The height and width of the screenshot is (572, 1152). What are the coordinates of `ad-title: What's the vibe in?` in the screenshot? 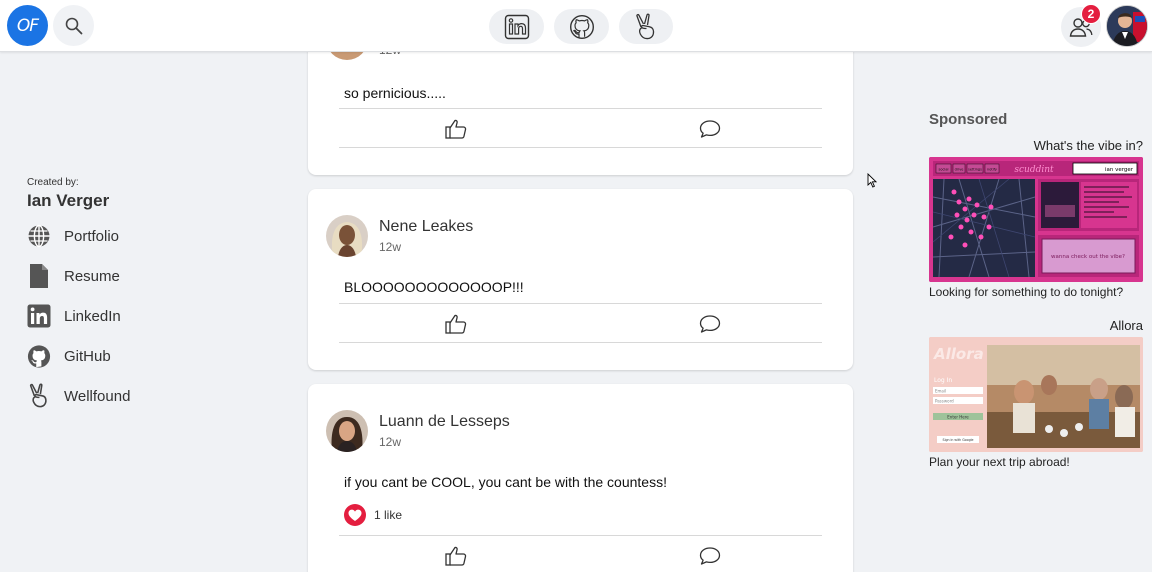 It's located at (1088, 145).